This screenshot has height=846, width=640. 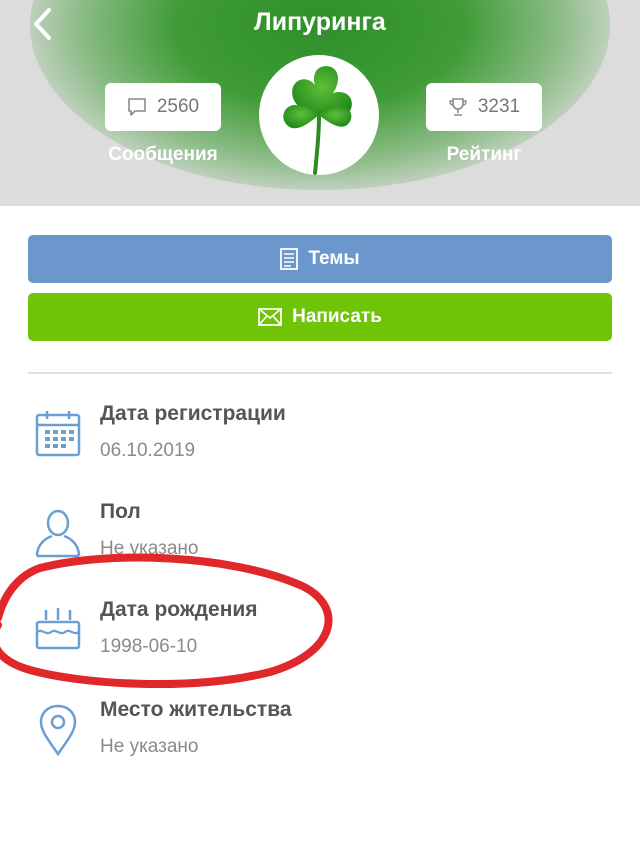 What do you see at coordinates (320, 442) in the screenshot?
I see `registration-date-item: Дата регистрации 06.10.2019` at bounding box center [320, 442].